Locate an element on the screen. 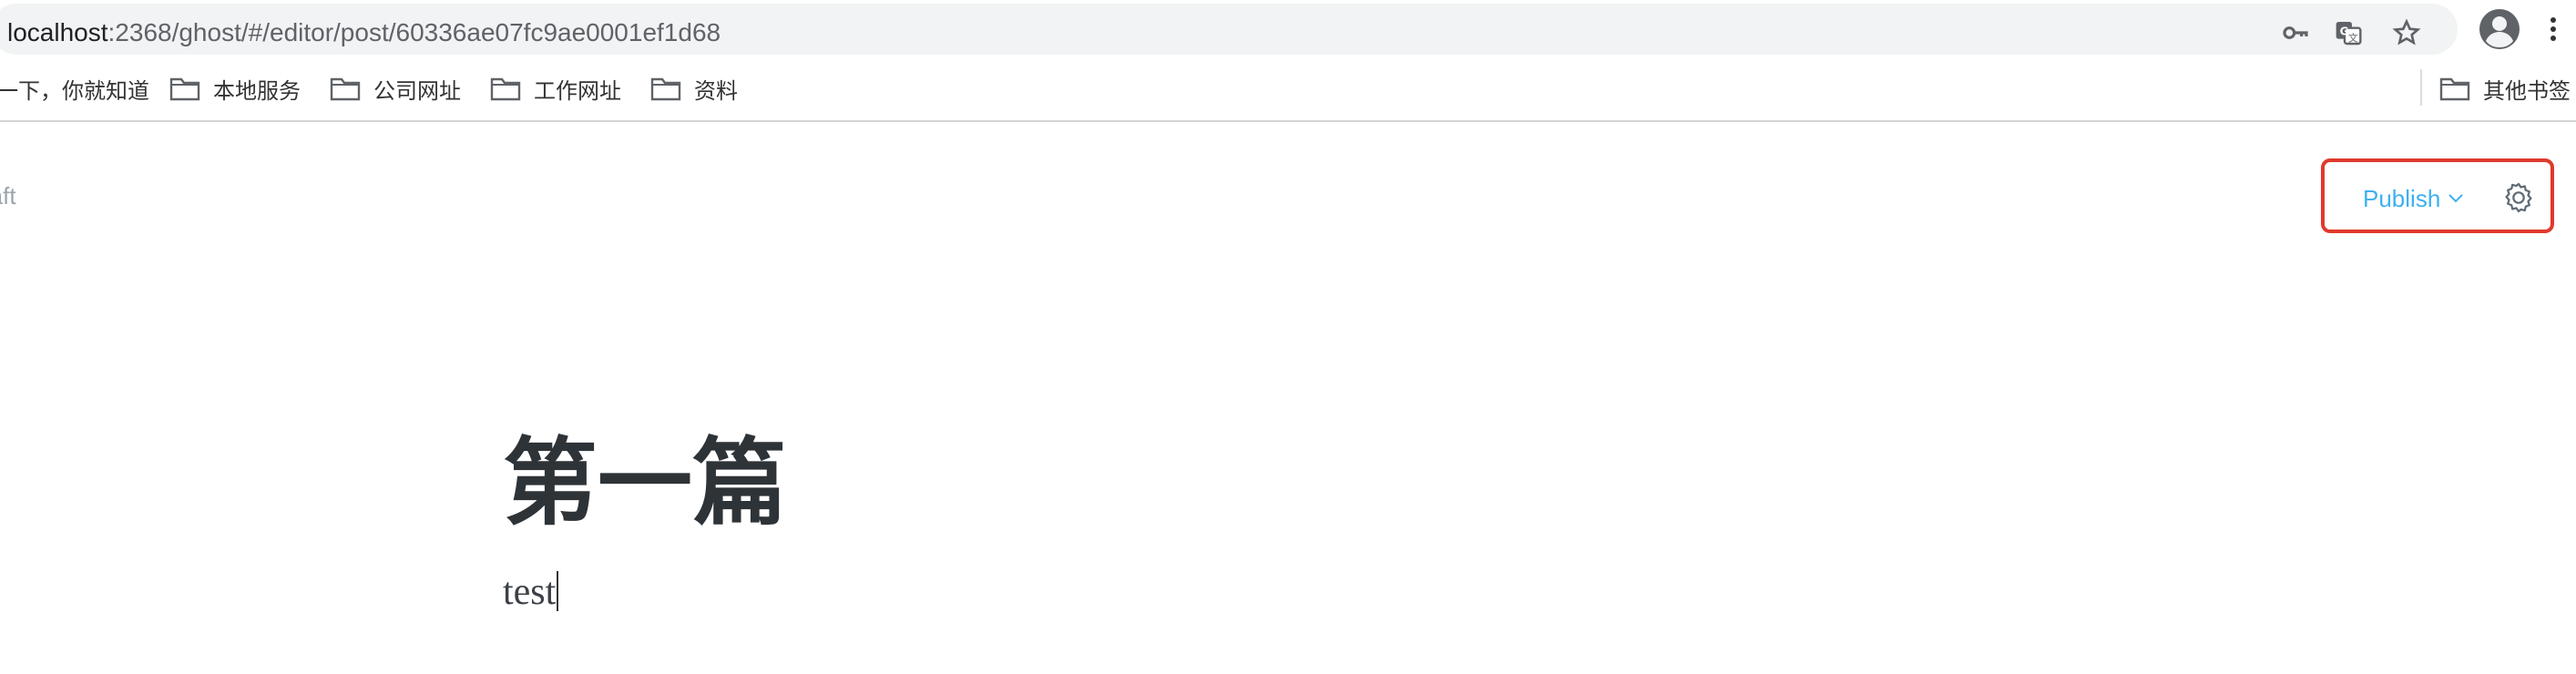 The image size is (2576, 674). url-host: localhost is located at coordinates (57, 32).